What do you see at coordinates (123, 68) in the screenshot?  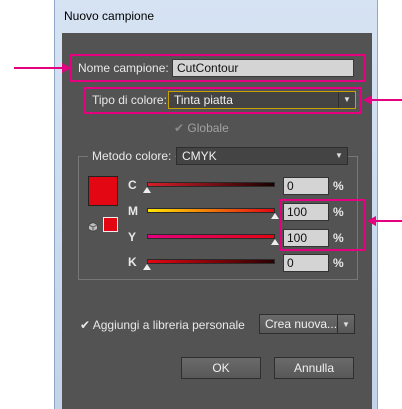 I see `swatch-name-label: Nome campione:` at bounding box center [123, 68].